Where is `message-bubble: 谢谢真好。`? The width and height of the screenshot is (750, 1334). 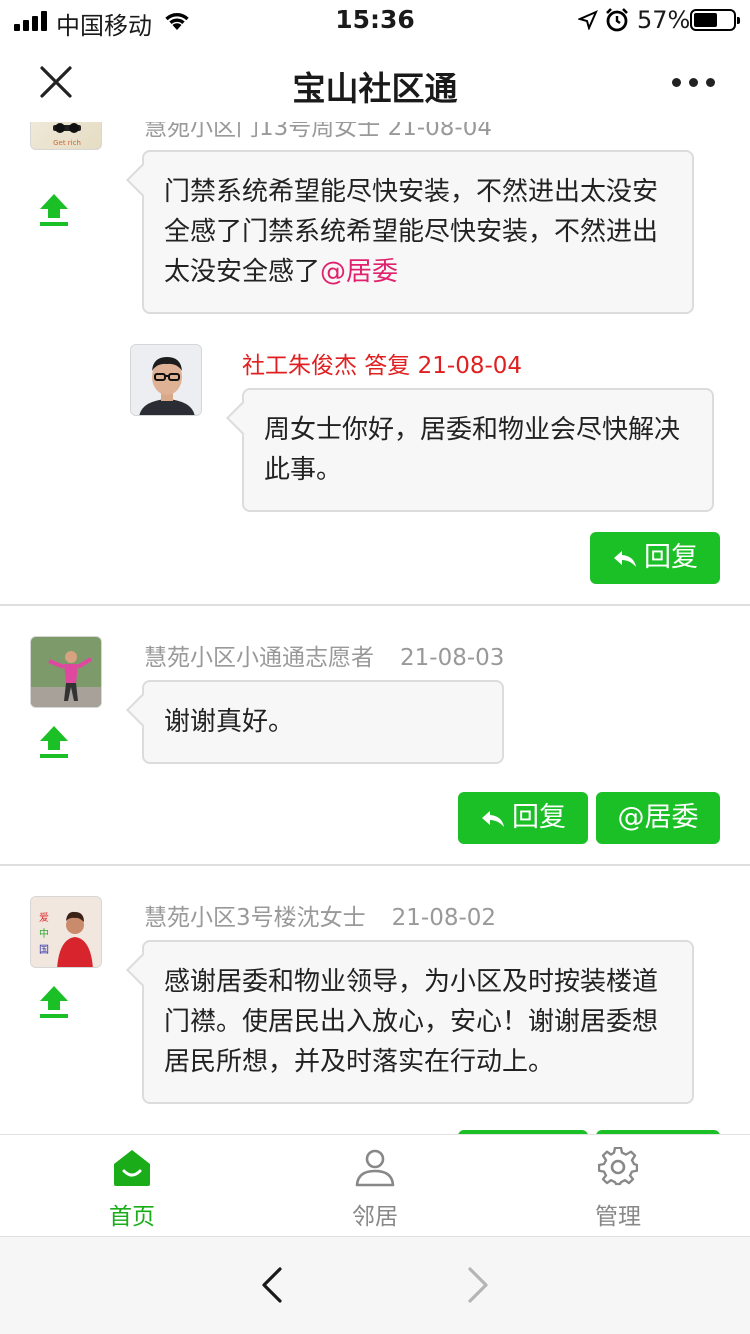
message-bubble: 谢谢真好。 is located at coordinates (323, 722).